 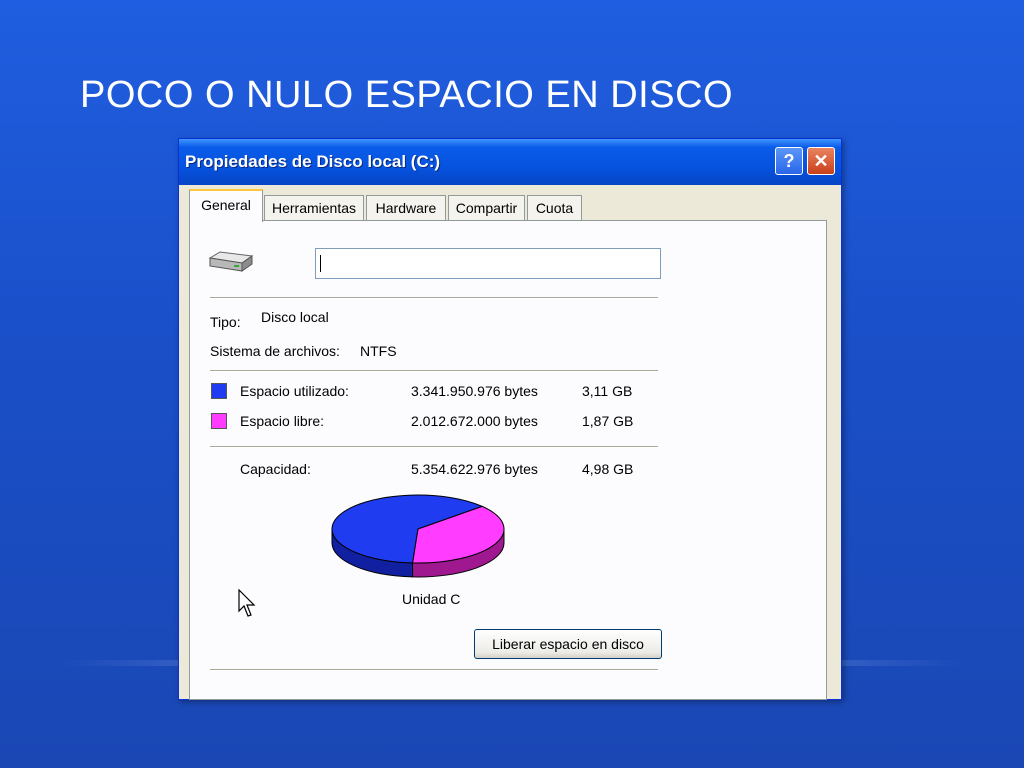 What do you see at coordinates (226, 205) in the screenshot?
I see `tab-general: General` at bounding box center [226, 205].